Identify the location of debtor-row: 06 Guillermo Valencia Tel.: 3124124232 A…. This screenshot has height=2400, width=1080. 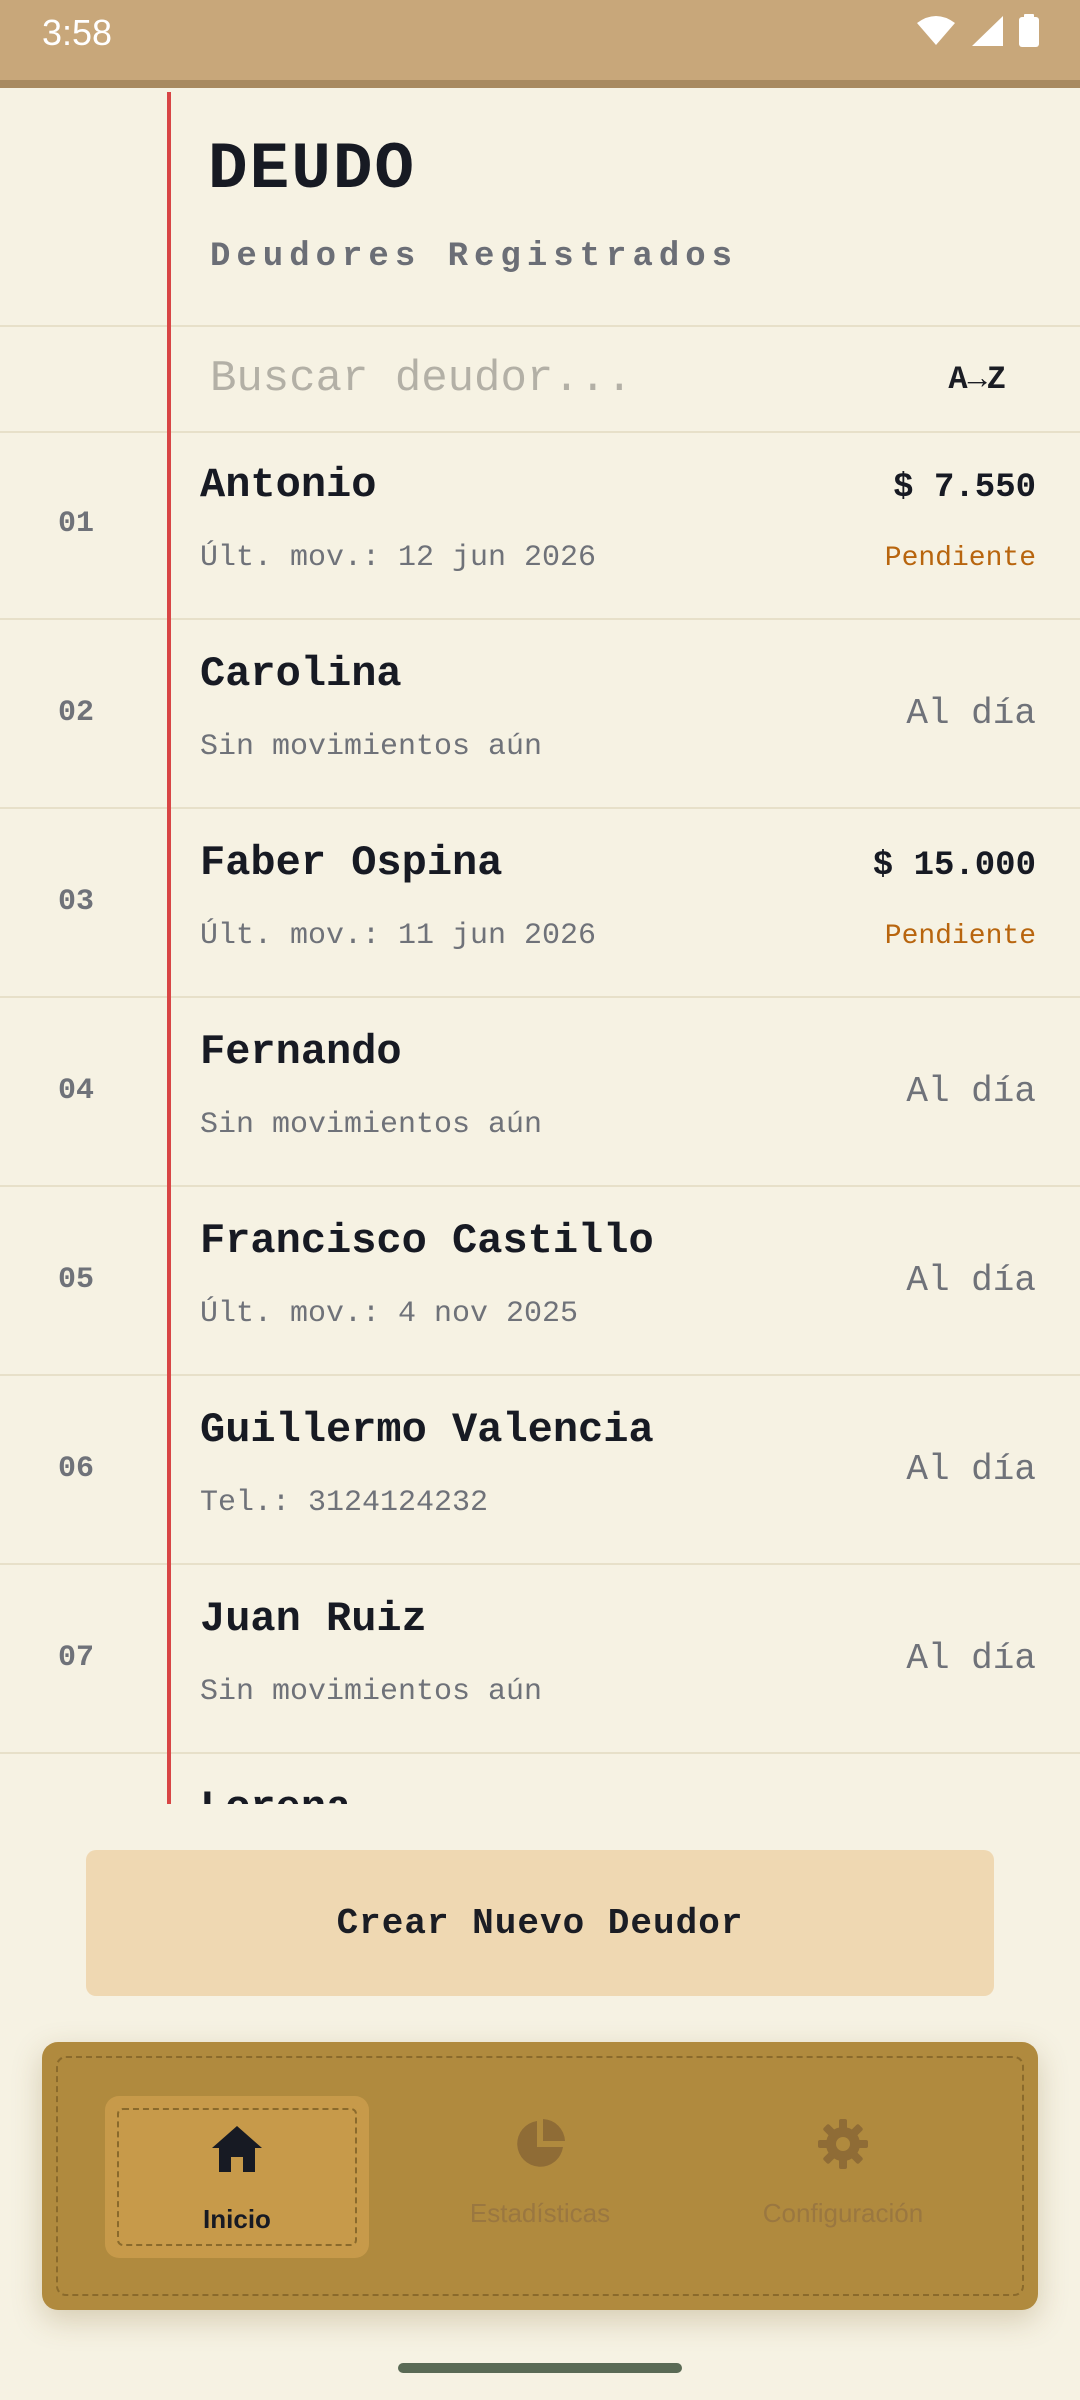
(540, 1470).